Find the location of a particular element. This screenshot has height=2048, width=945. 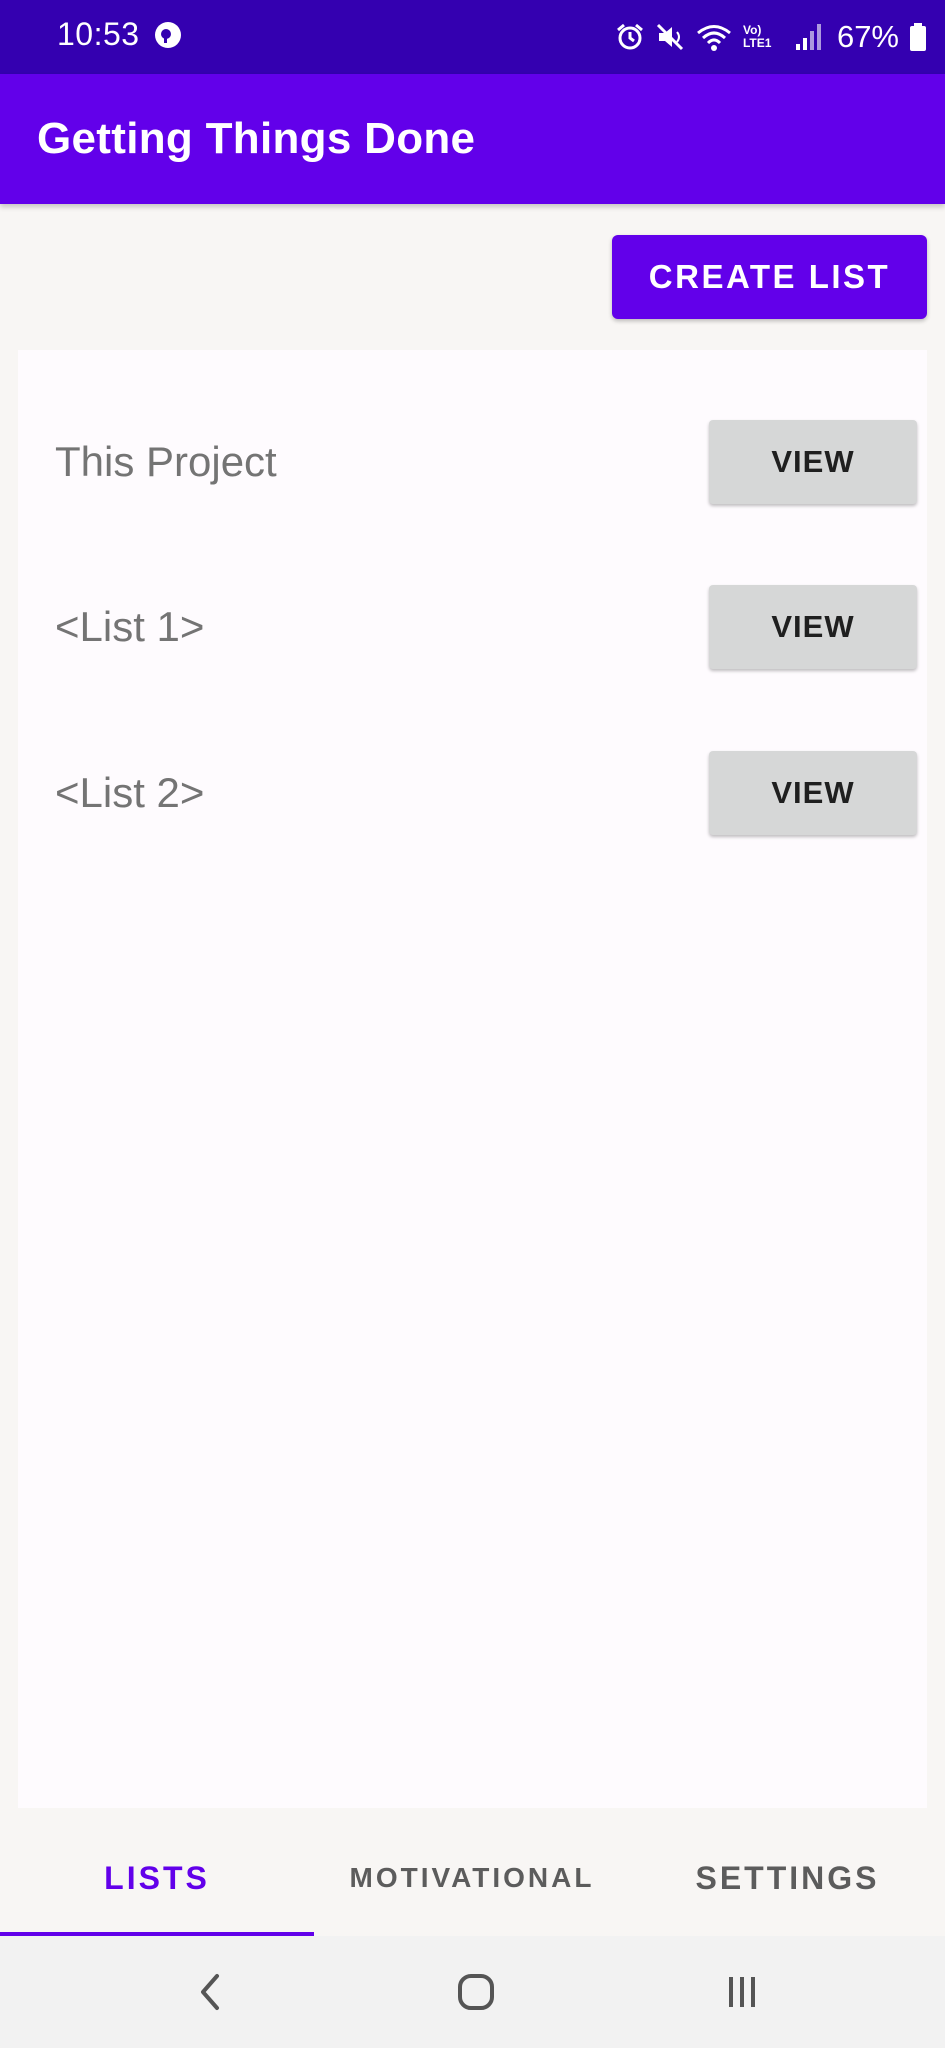

back-button is located at coordinates (210, 1992).